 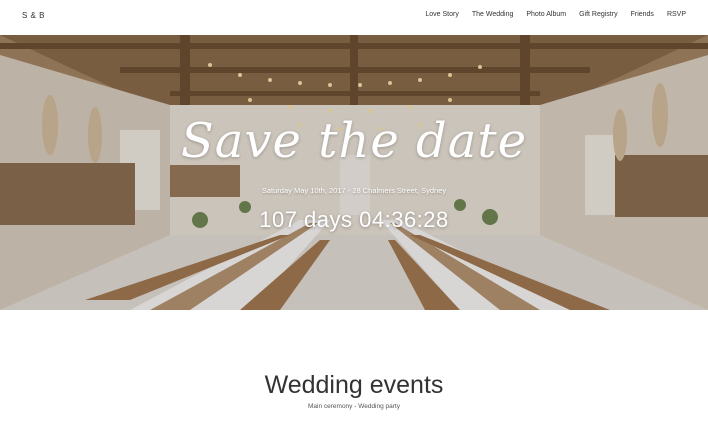 What do you see at coordinates (354, 141) in the screenshot?
I see `hero-title: Save the date` at bounding box center [354, 141].